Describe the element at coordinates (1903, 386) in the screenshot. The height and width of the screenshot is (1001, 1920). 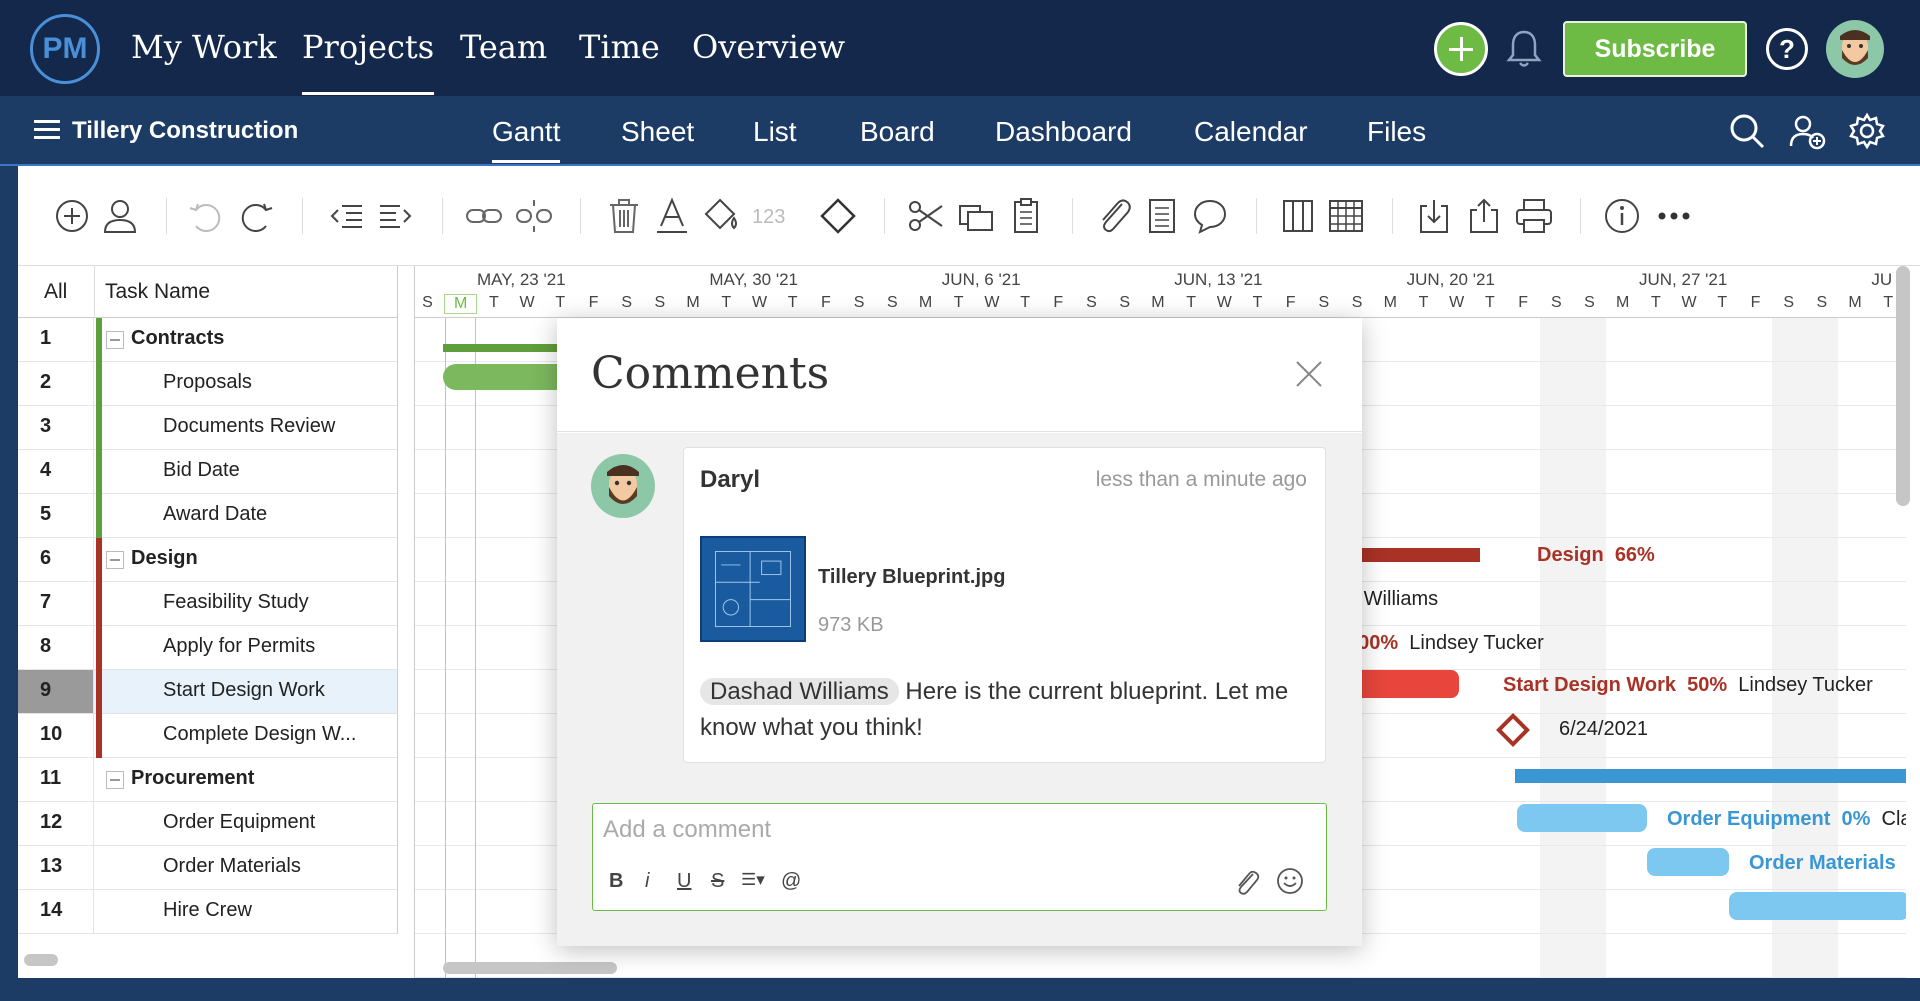
I see `vertical-scrollbar` at that location.